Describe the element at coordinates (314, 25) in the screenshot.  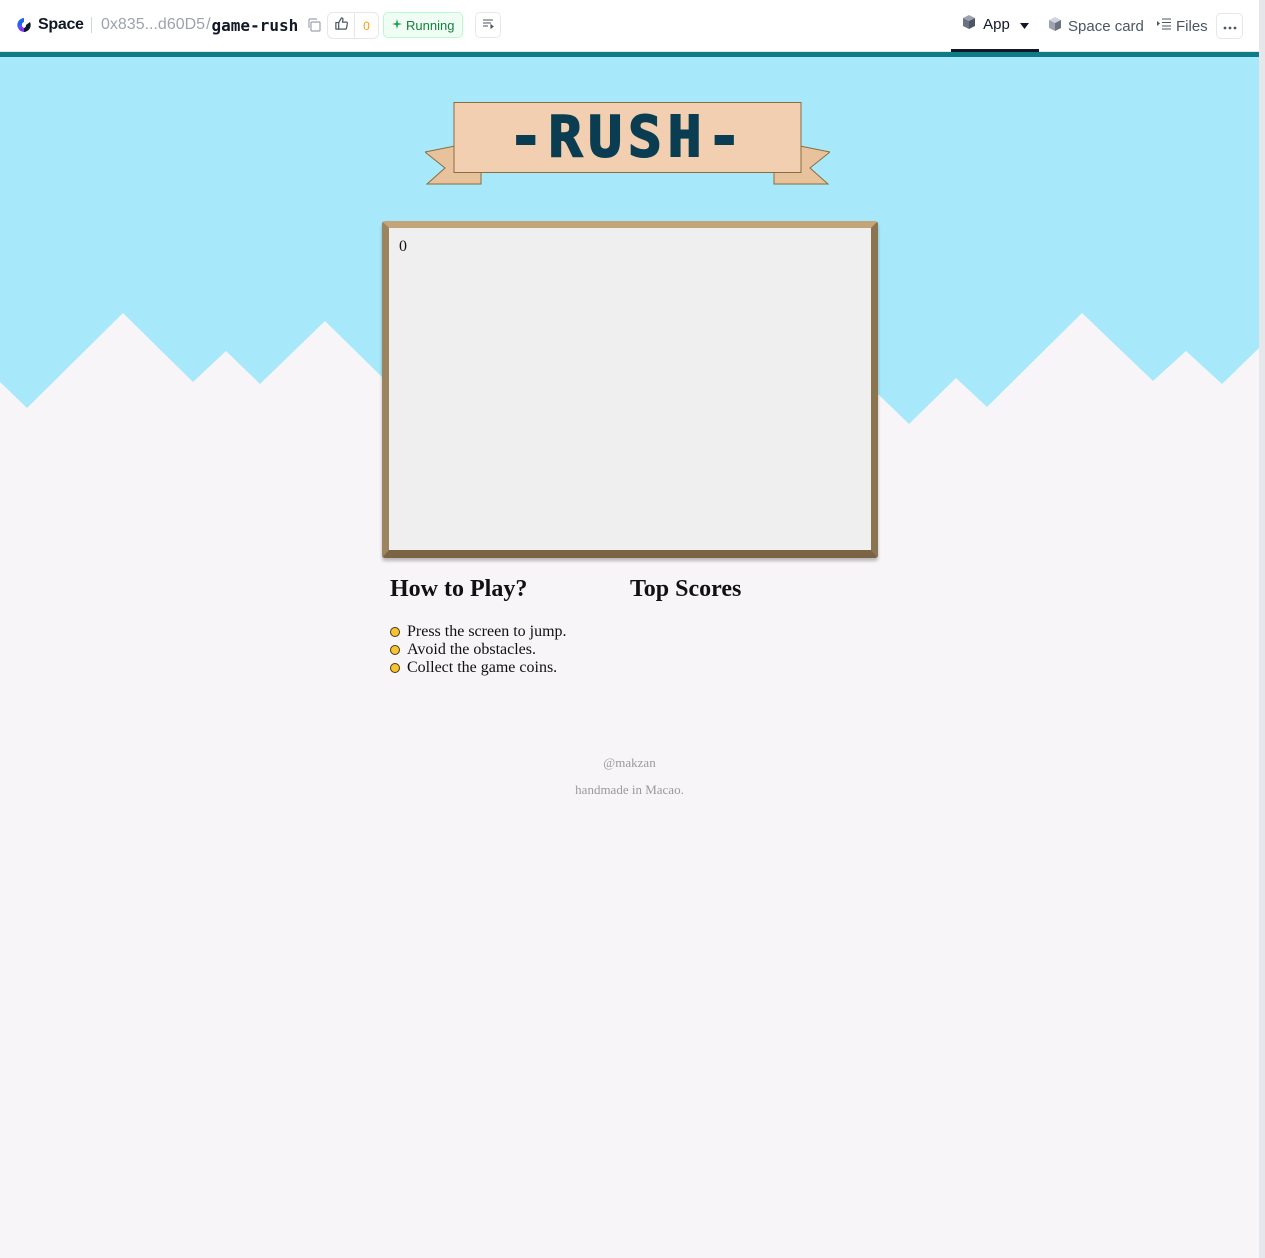
I see `copy-icon` at that location.